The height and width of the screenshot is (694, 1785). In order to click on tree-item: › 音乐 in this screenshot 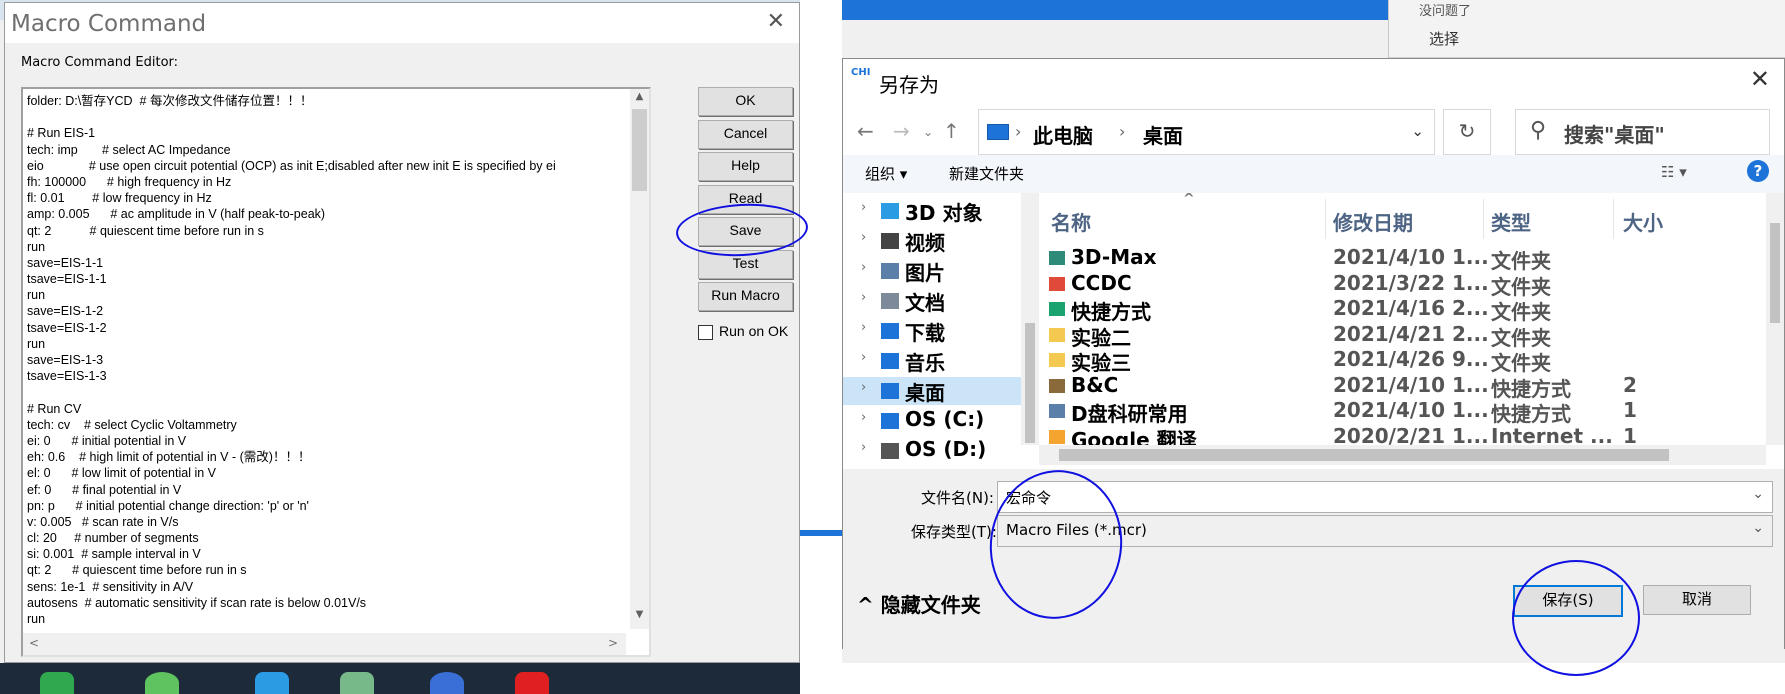, I will do `click(932, 361)`.